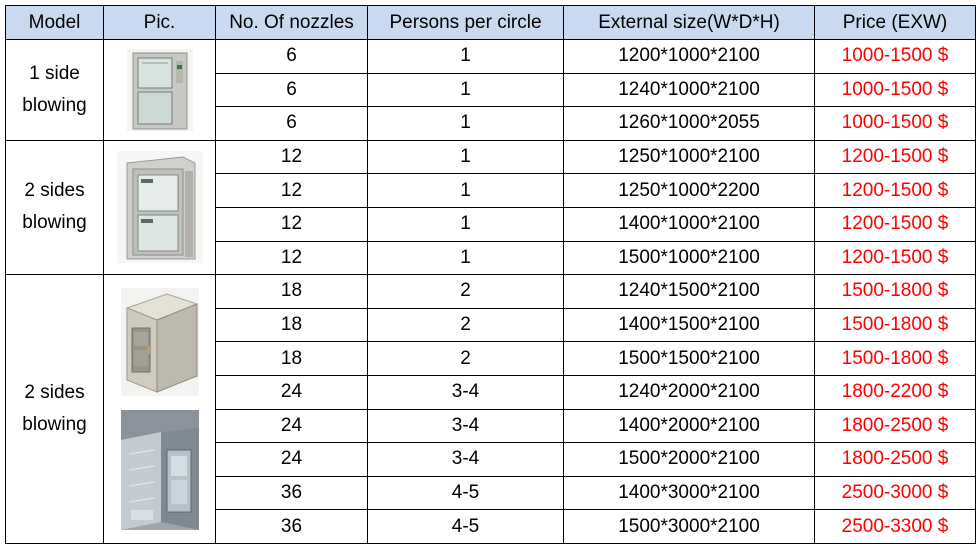 The height and width of the screenshot is (554, 980). What do you see at coordinates (689, 358) in the screenshot?
I see `size-cell: 1500*1500*2100` at bounding box center [689, 358].